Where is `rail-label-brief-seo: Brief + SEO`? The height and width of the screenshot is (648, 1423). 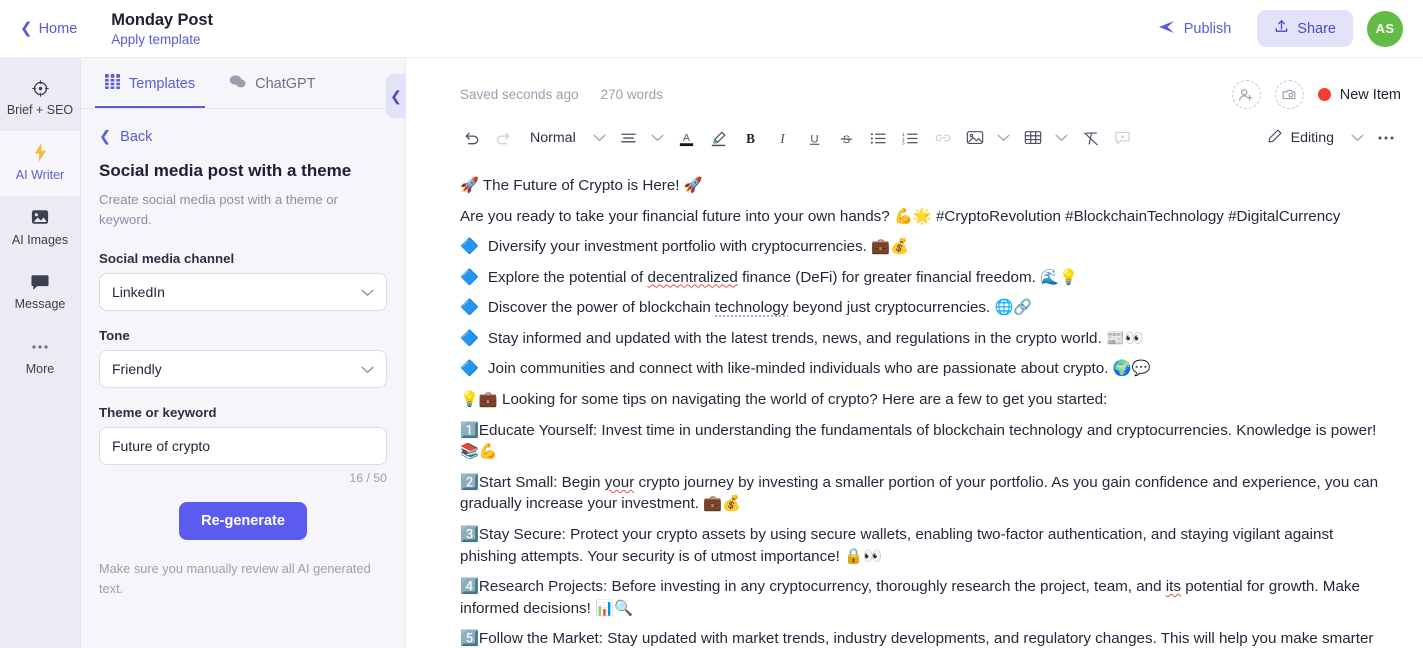 rail-label-brief-seo: Brief + SEO is located at coordinates (40, 110).